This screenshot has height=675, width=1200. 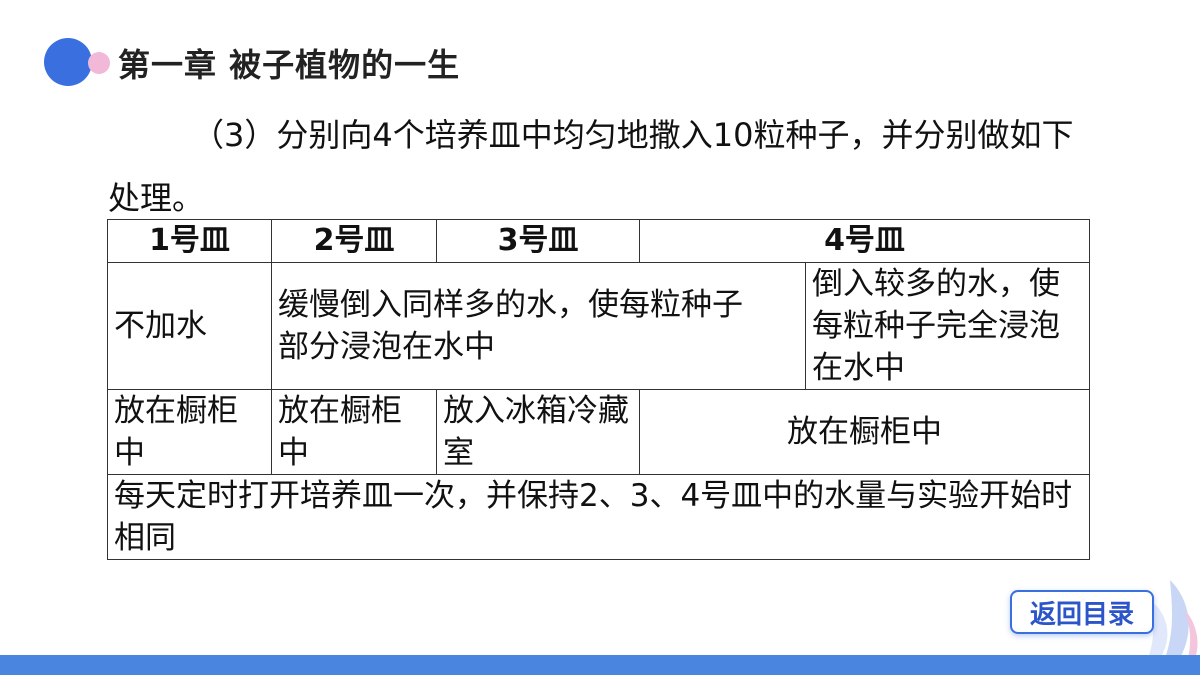 What do you see at coordinates (864, 241) in the screenshot?
I see `header-dish-4: 4号皿` at bounding box center [864, 241].